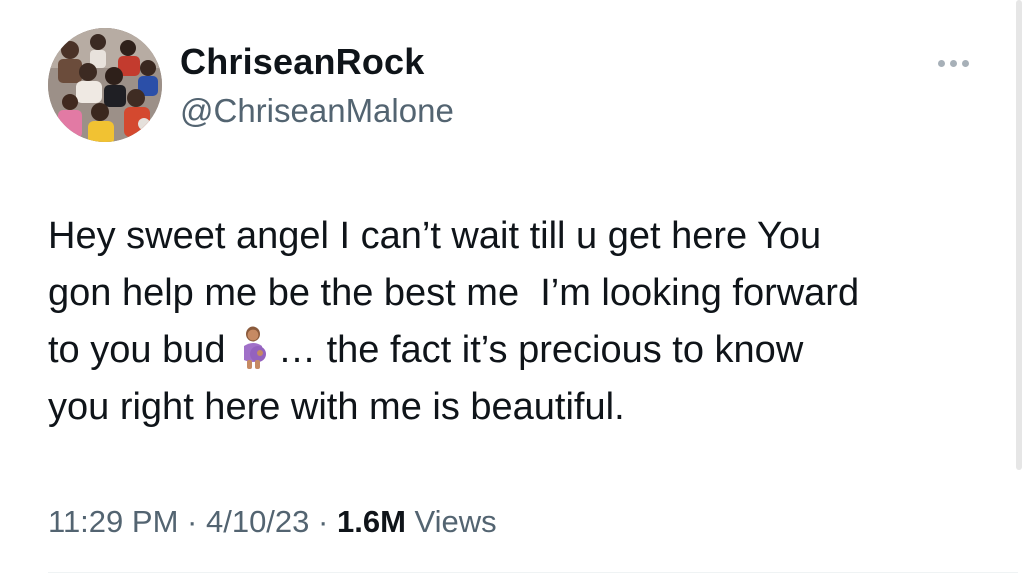 The image size is (1024, 580). I want to click on display-name: ChriseanRock, so click(302, 62).